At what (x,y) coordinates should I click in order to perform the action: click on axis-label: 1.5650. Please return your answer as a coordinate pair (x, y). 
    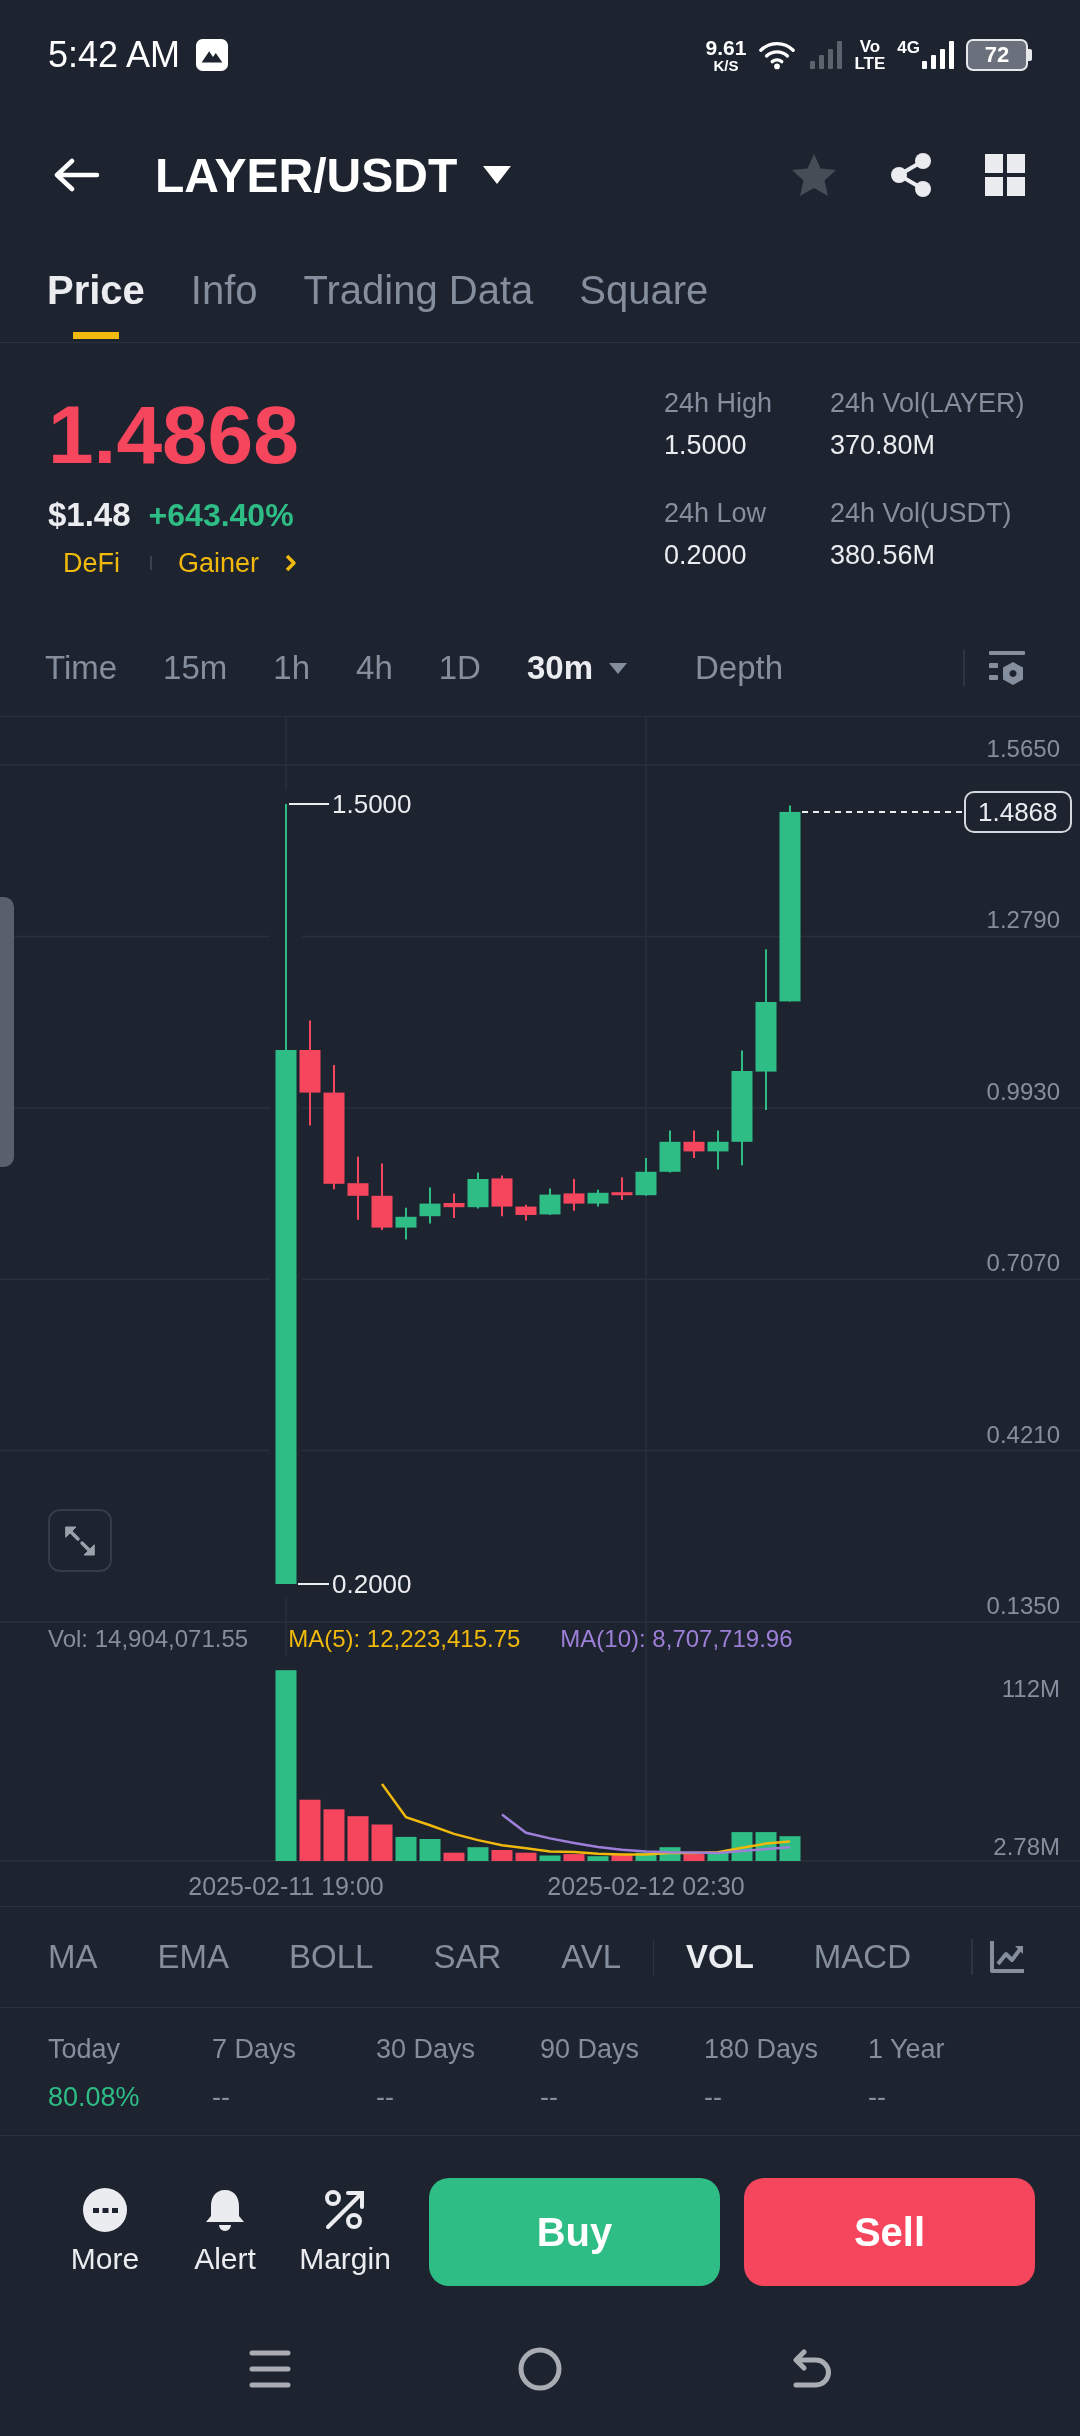
    Looking at the image, I should click on (1023, 749).